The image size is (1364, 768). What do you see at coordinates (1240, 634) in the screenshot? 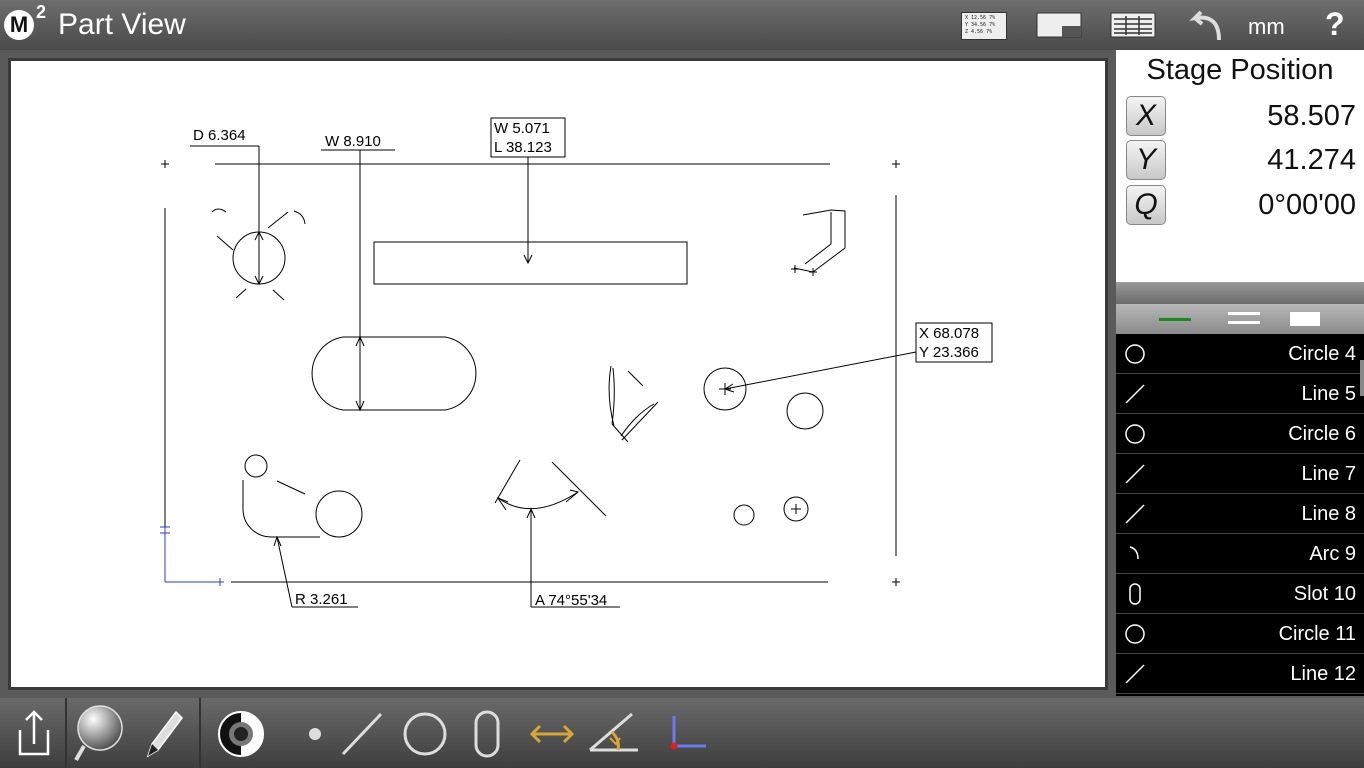
I see `feature-list-item: Circle 11` at bounding box center [1240, 634].